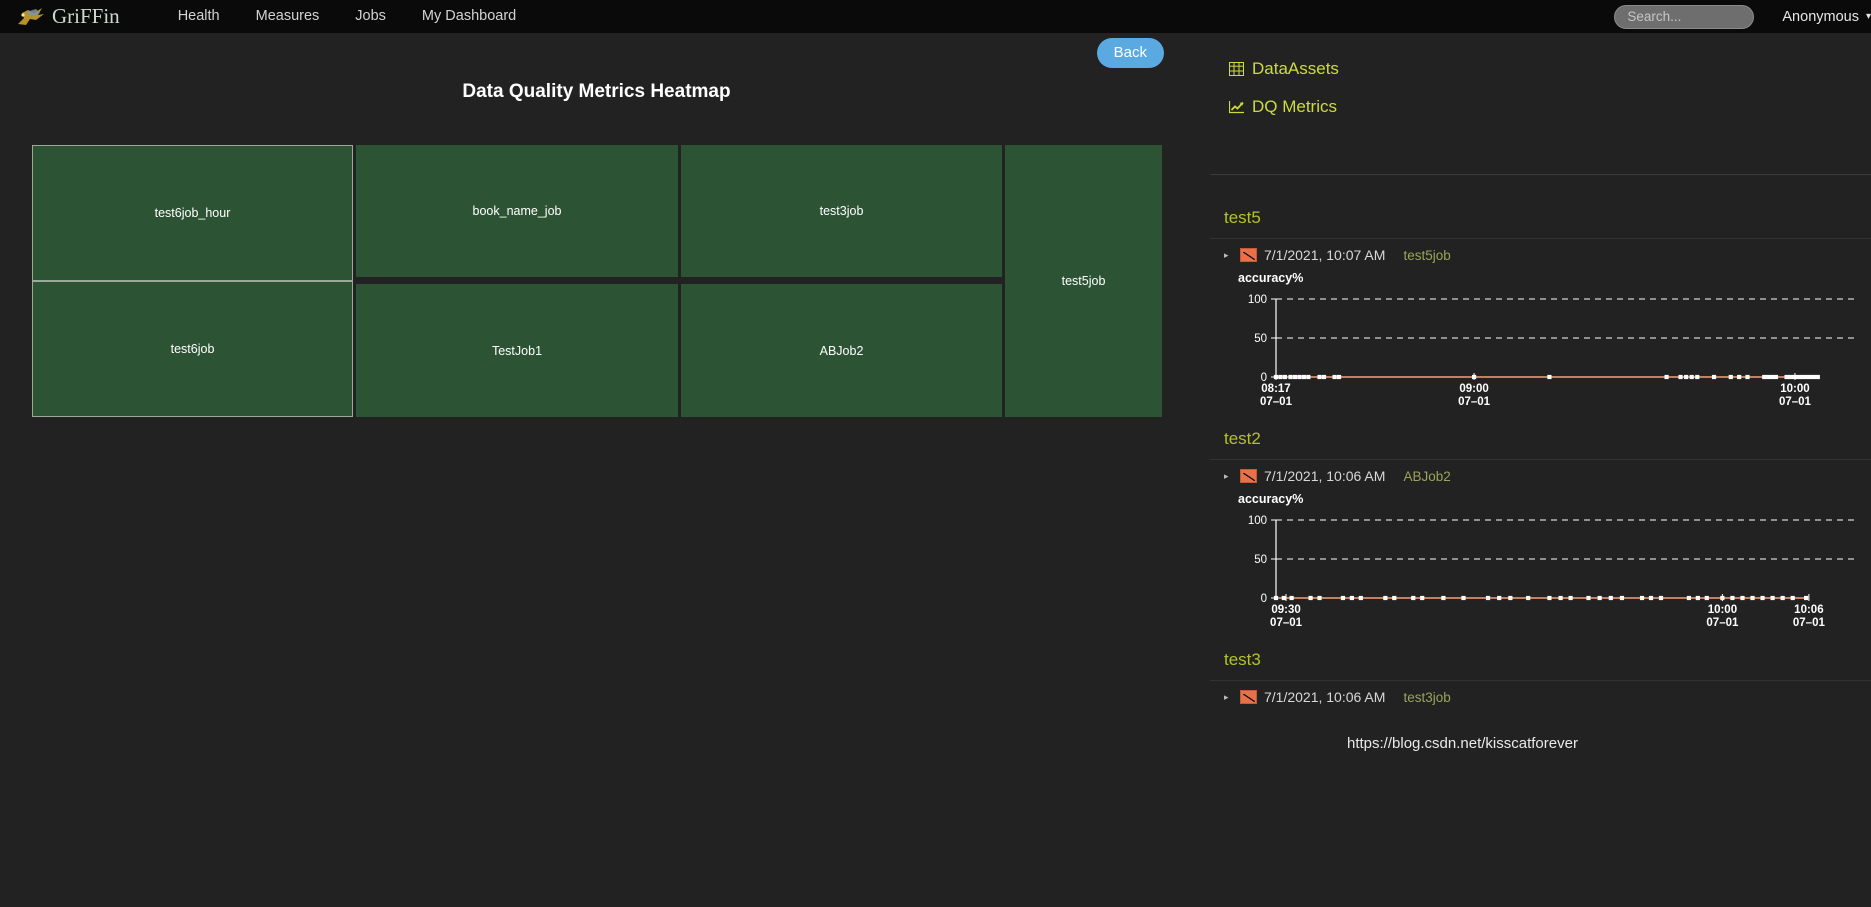 This screenshot has height=907, width=1871. Describe the element at coordinates (288, 16) in the screenshot. I see `nav-link-measures: Measures` at that location.